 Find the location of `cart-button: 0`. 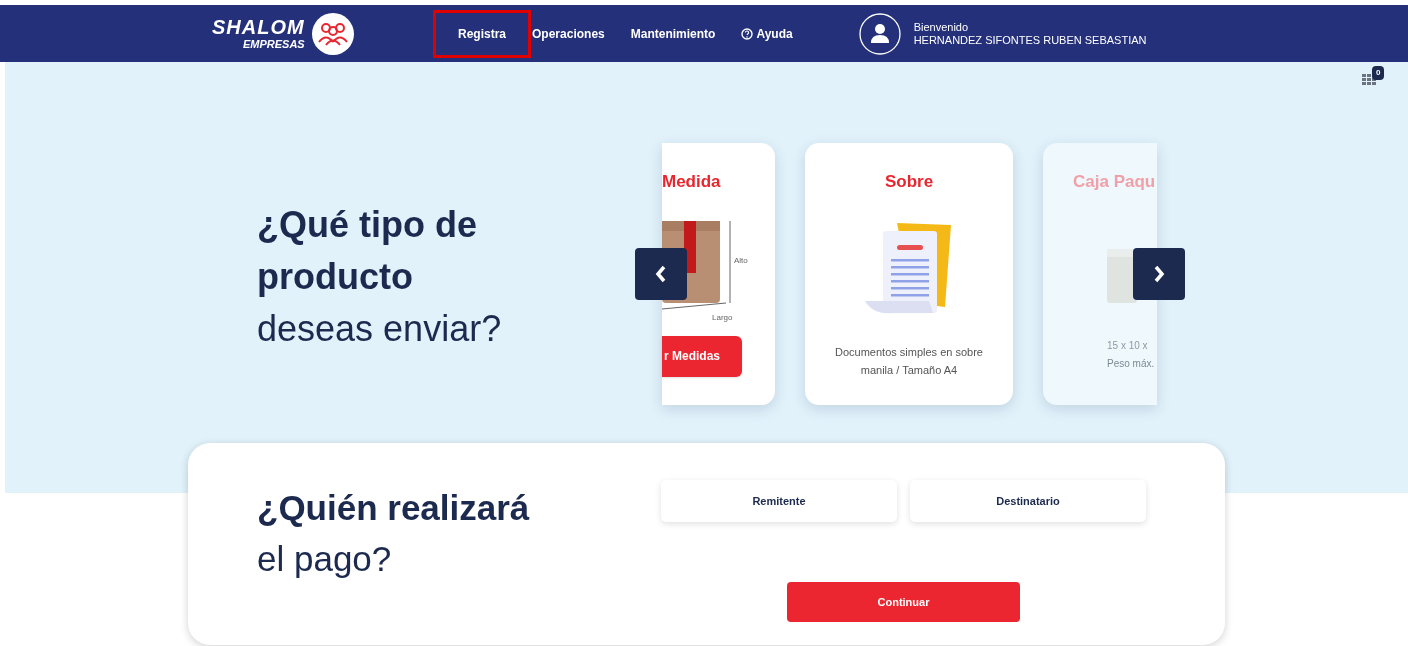

cart-button: 0 is located at coordinates (1375, 77).